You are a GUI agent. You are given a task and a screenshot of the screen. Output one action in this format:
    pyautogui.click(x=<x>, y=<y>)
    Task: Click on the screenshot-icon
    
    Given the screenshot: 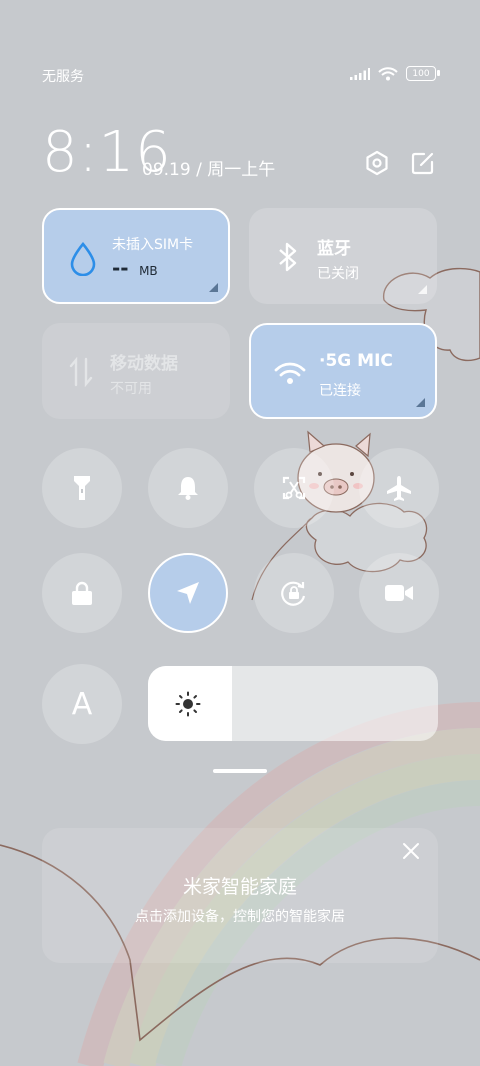 What is the action you would take?
    pyautogui.click(x=294, y=488)
    